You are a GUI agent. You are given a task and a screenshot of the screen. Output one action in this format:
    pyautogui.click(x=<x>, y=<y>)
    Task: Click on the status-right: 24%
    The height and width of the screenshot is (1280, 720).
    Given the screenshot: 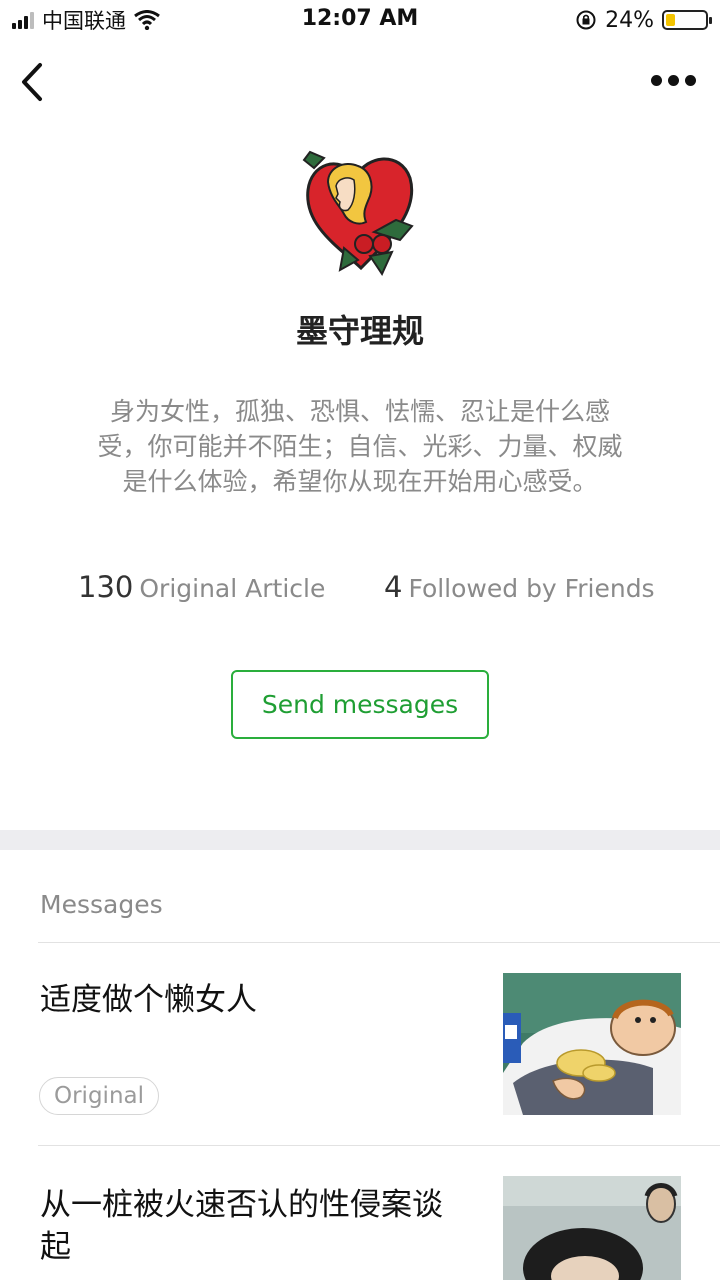 What is the action you would take?
    pyautogui.click(x=643, y=20)
    